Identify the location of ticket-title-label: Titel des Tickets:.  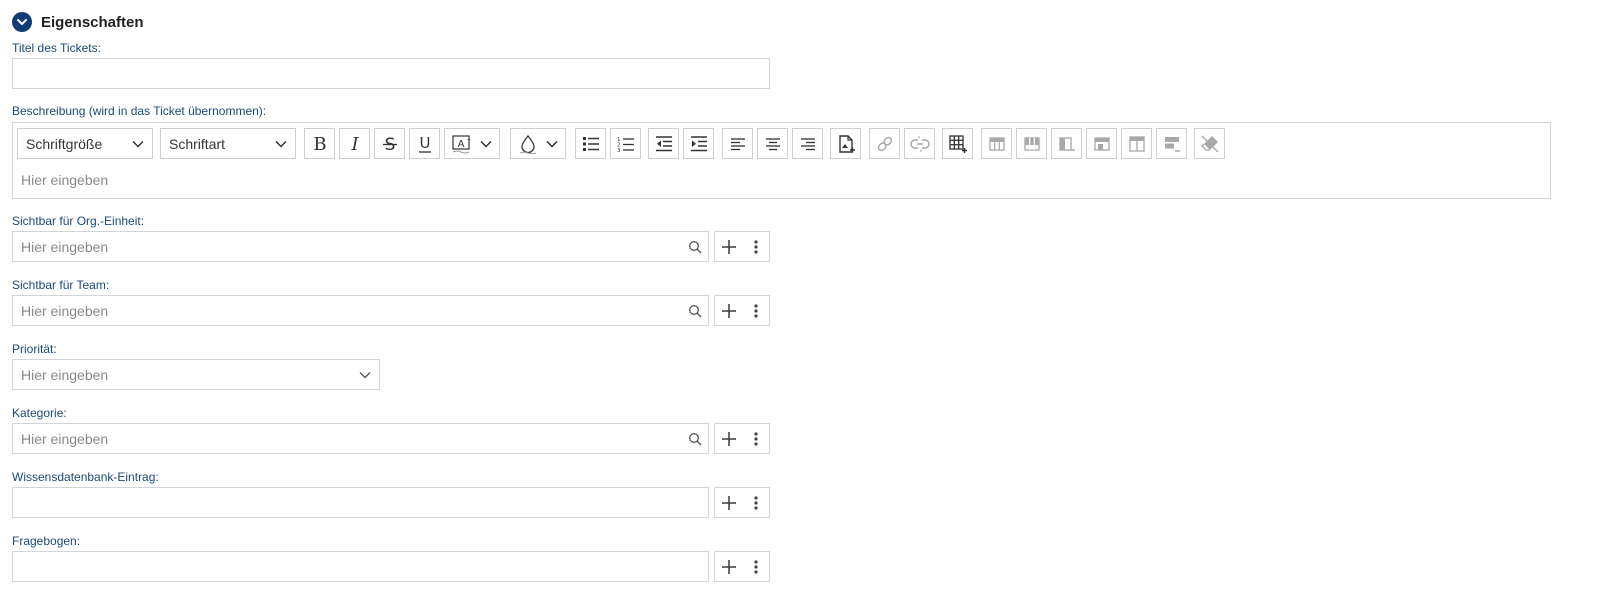
(56, 48).